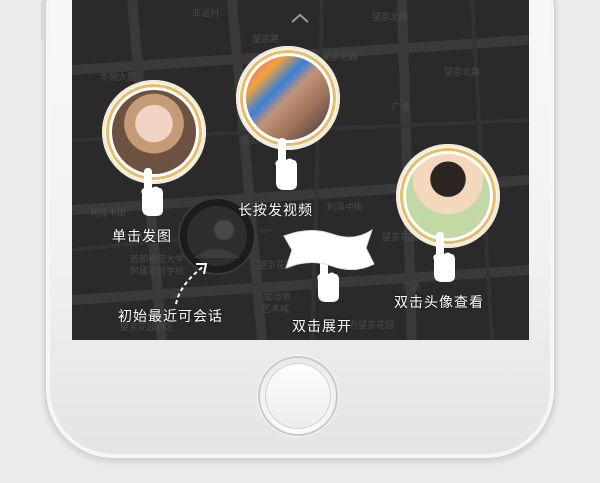 This screenshot has width=600, height=483. What do you see at coordinates (142, 237) in the screenshot?
I see `label-single-tap: 单击发图` at bounding box center [142, 237].